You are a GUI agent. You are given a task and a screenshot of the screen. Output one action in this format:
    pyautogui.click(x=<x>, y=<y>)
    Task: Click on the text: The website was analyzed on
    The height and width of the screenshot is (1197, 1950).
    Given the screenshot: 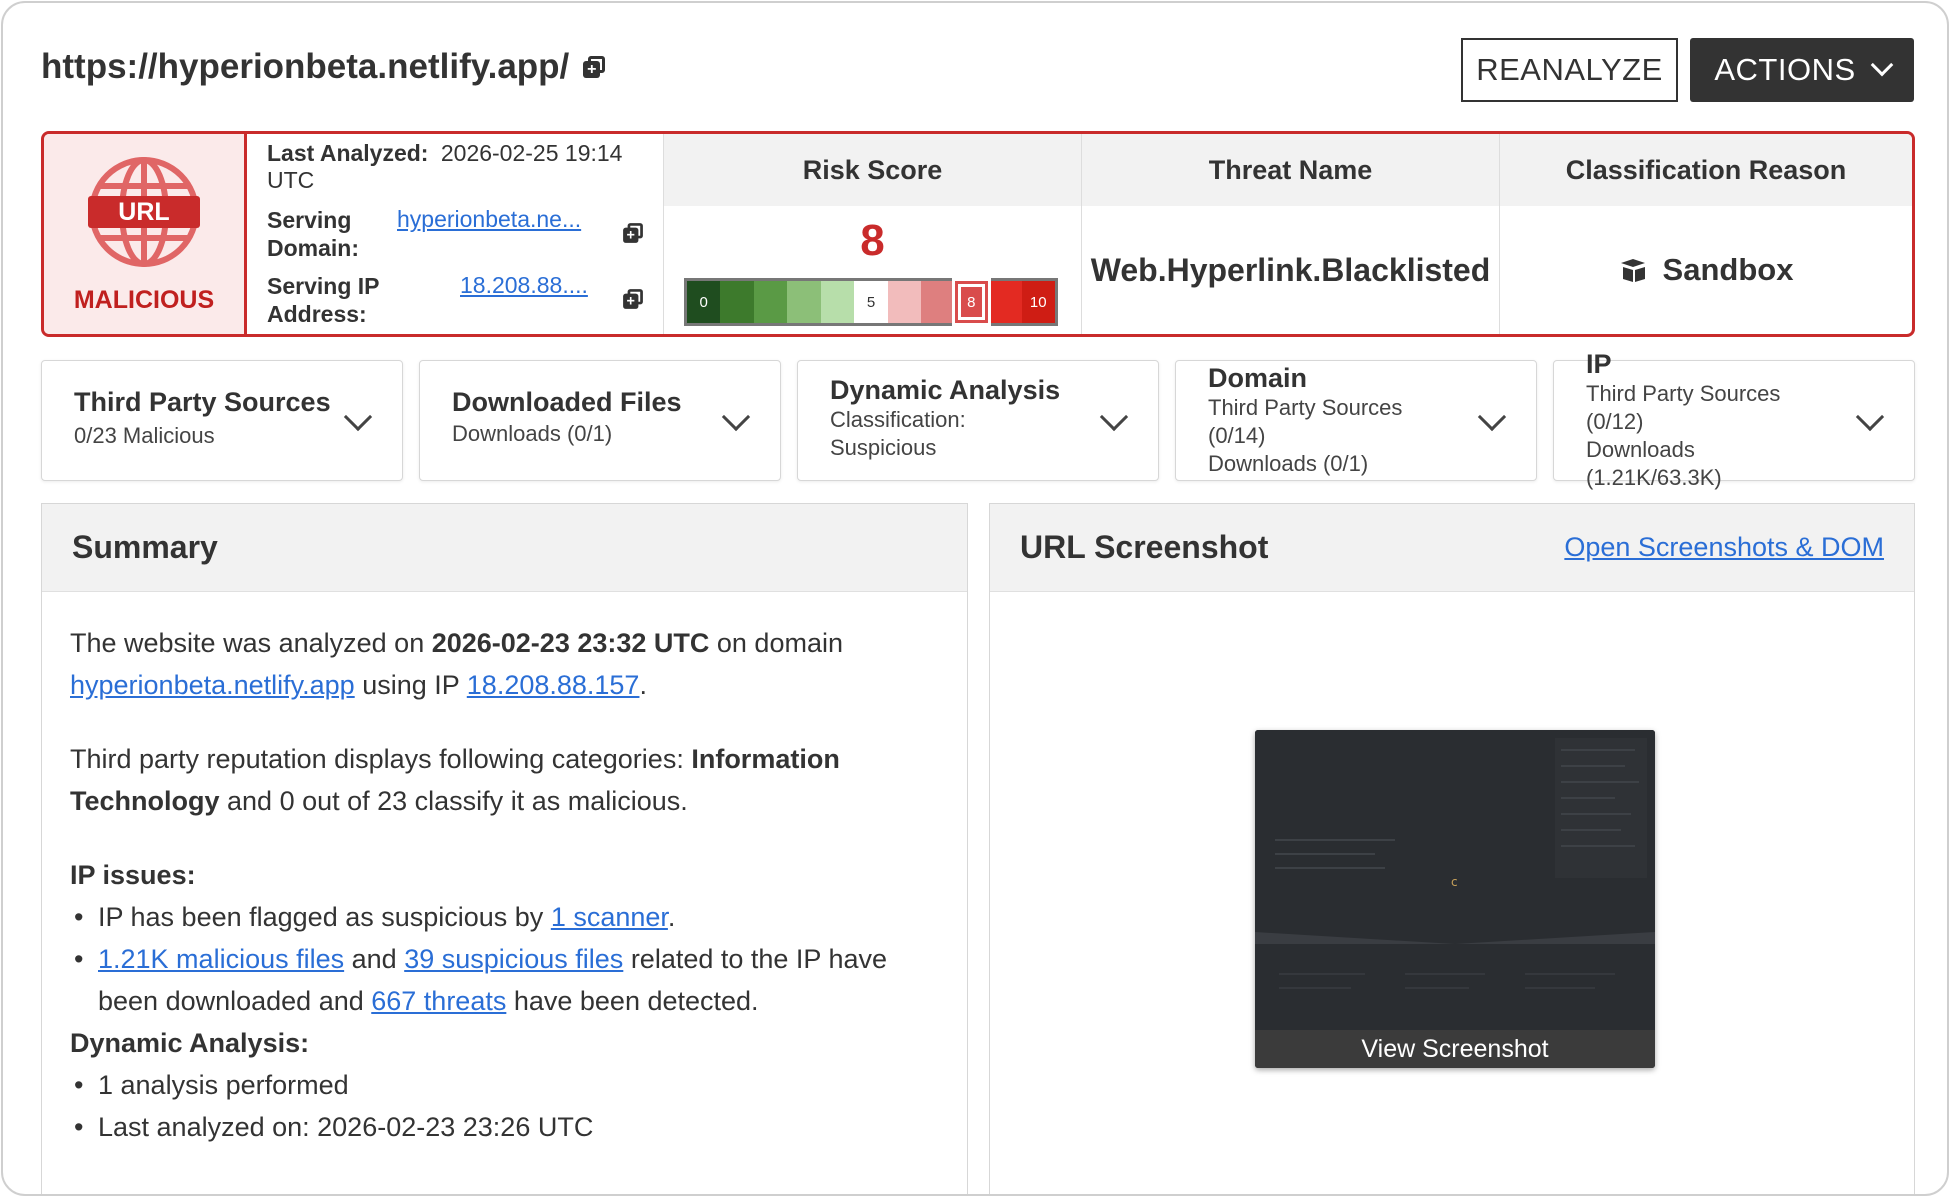 What is the action you would take?
    pyautogui.click(x=251, y=643)
    